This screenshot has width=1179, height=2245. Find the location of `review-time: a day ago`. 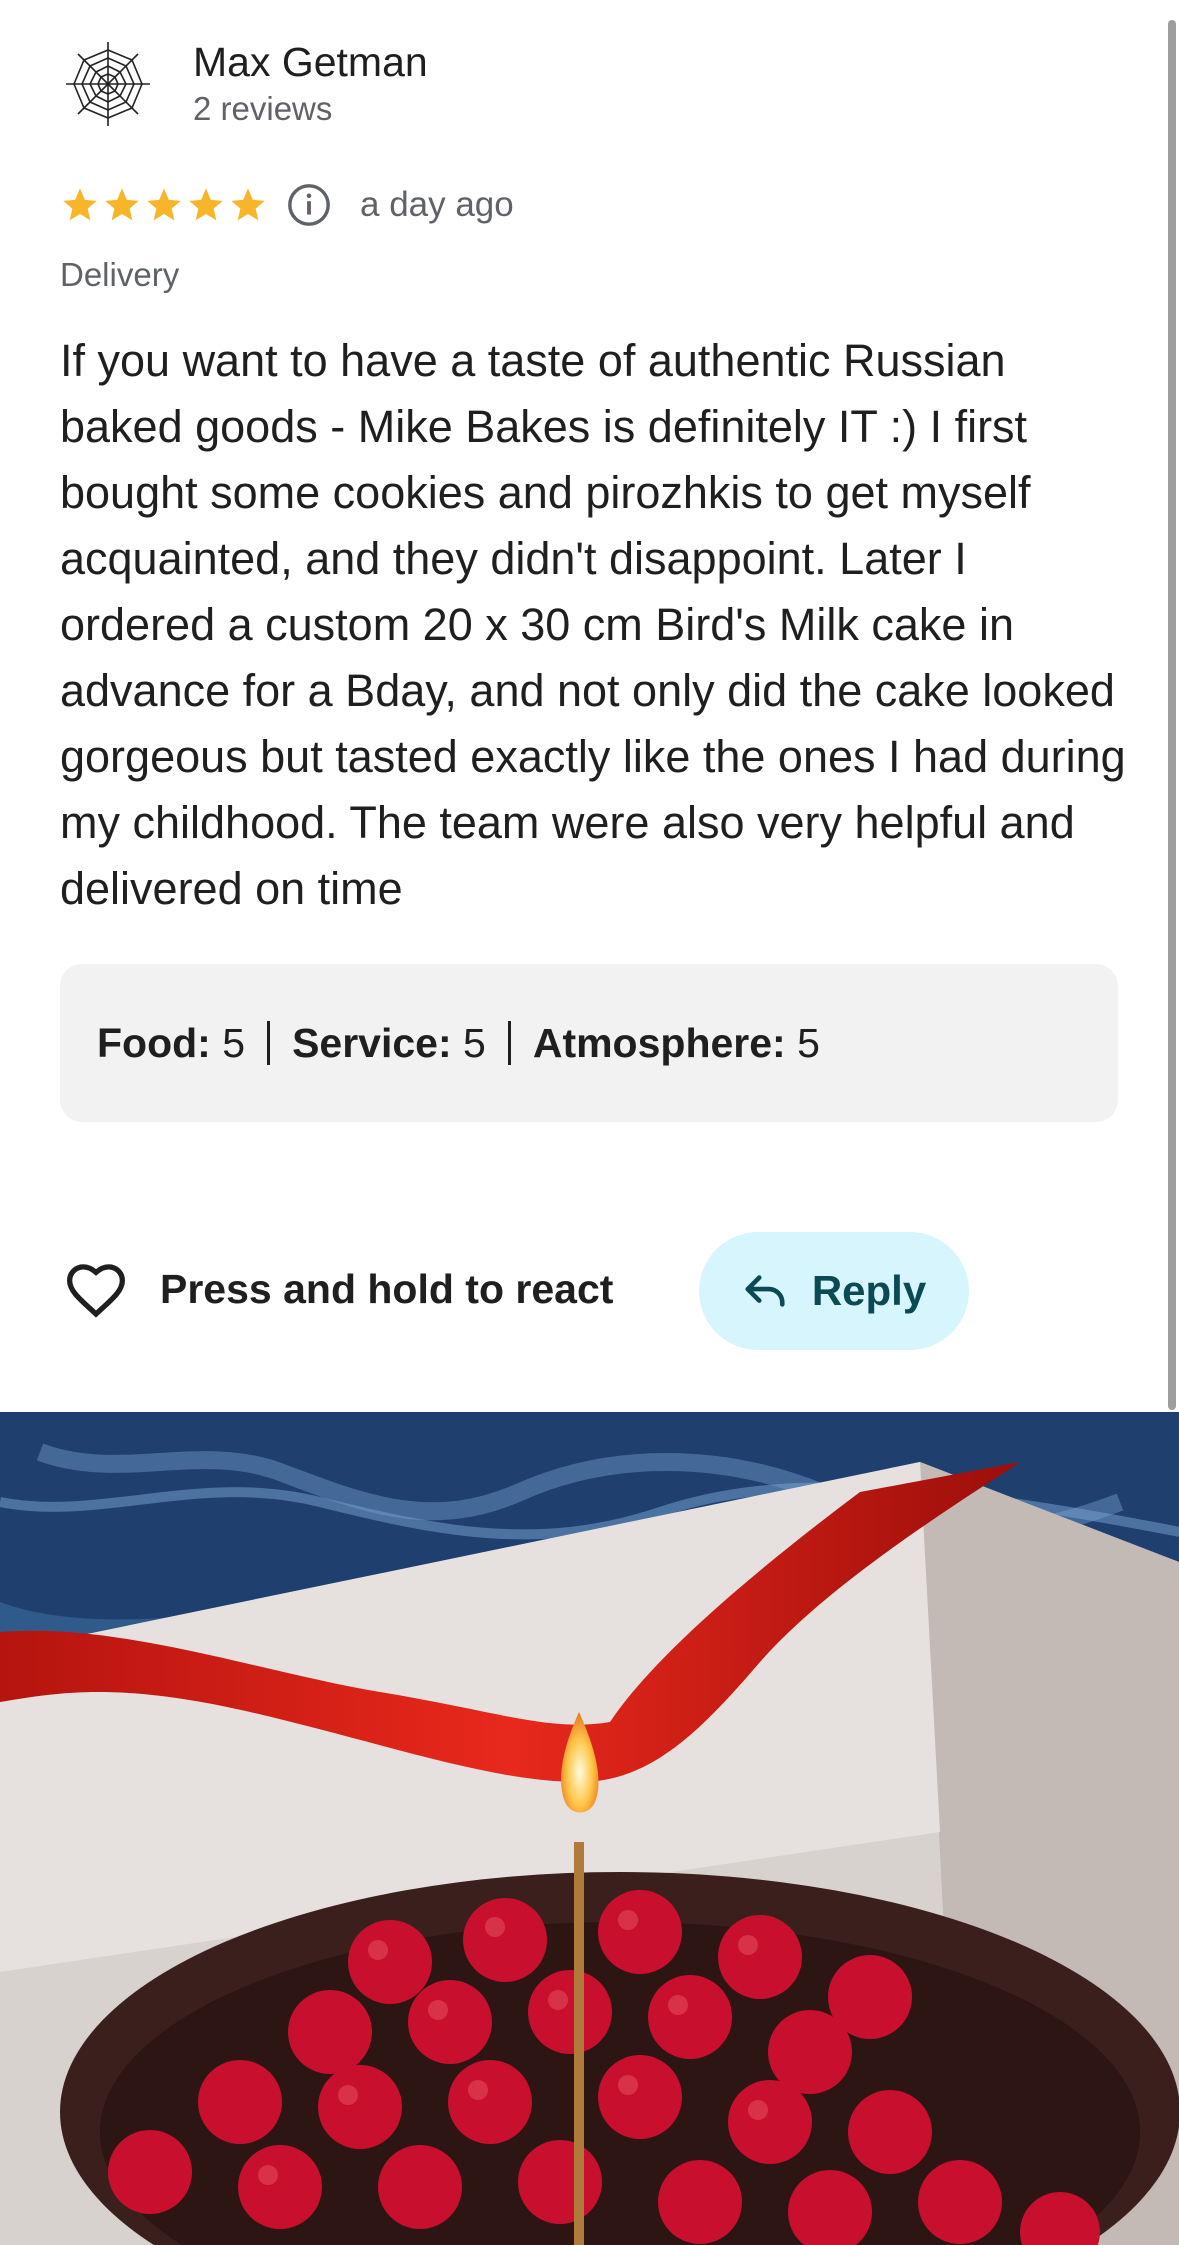

review-time: a day ago is located at coordinates (437, 204).